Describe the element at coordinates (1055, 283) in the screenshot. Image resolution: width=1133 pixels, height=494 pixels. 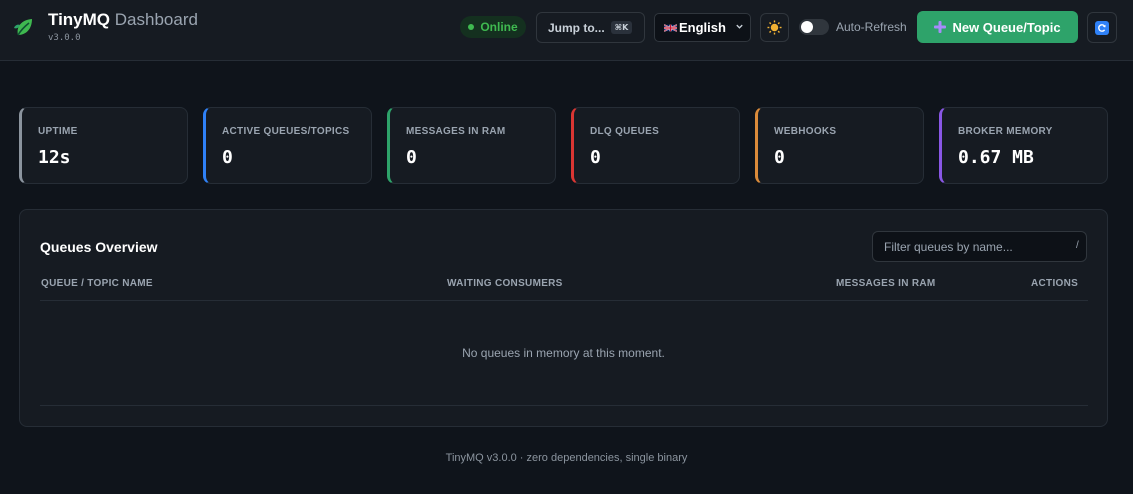
I see `column-header-actions: ACTIONS` at that location.